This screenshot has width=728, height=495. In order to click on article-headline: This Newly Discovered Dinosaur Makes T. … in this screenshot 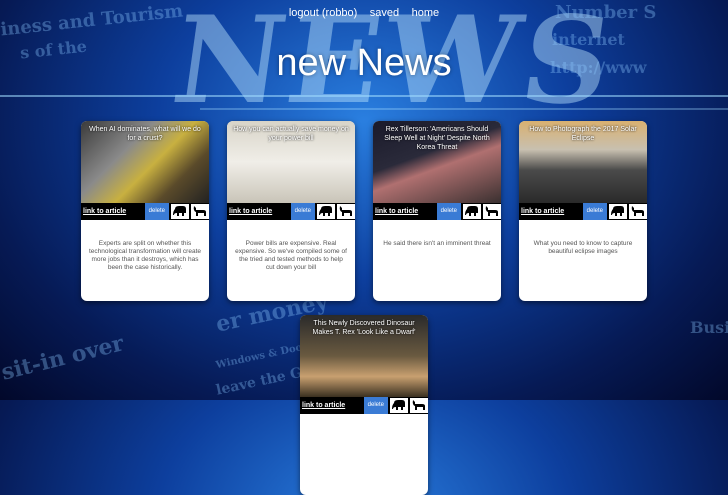, I will do `click(364, 328)`.